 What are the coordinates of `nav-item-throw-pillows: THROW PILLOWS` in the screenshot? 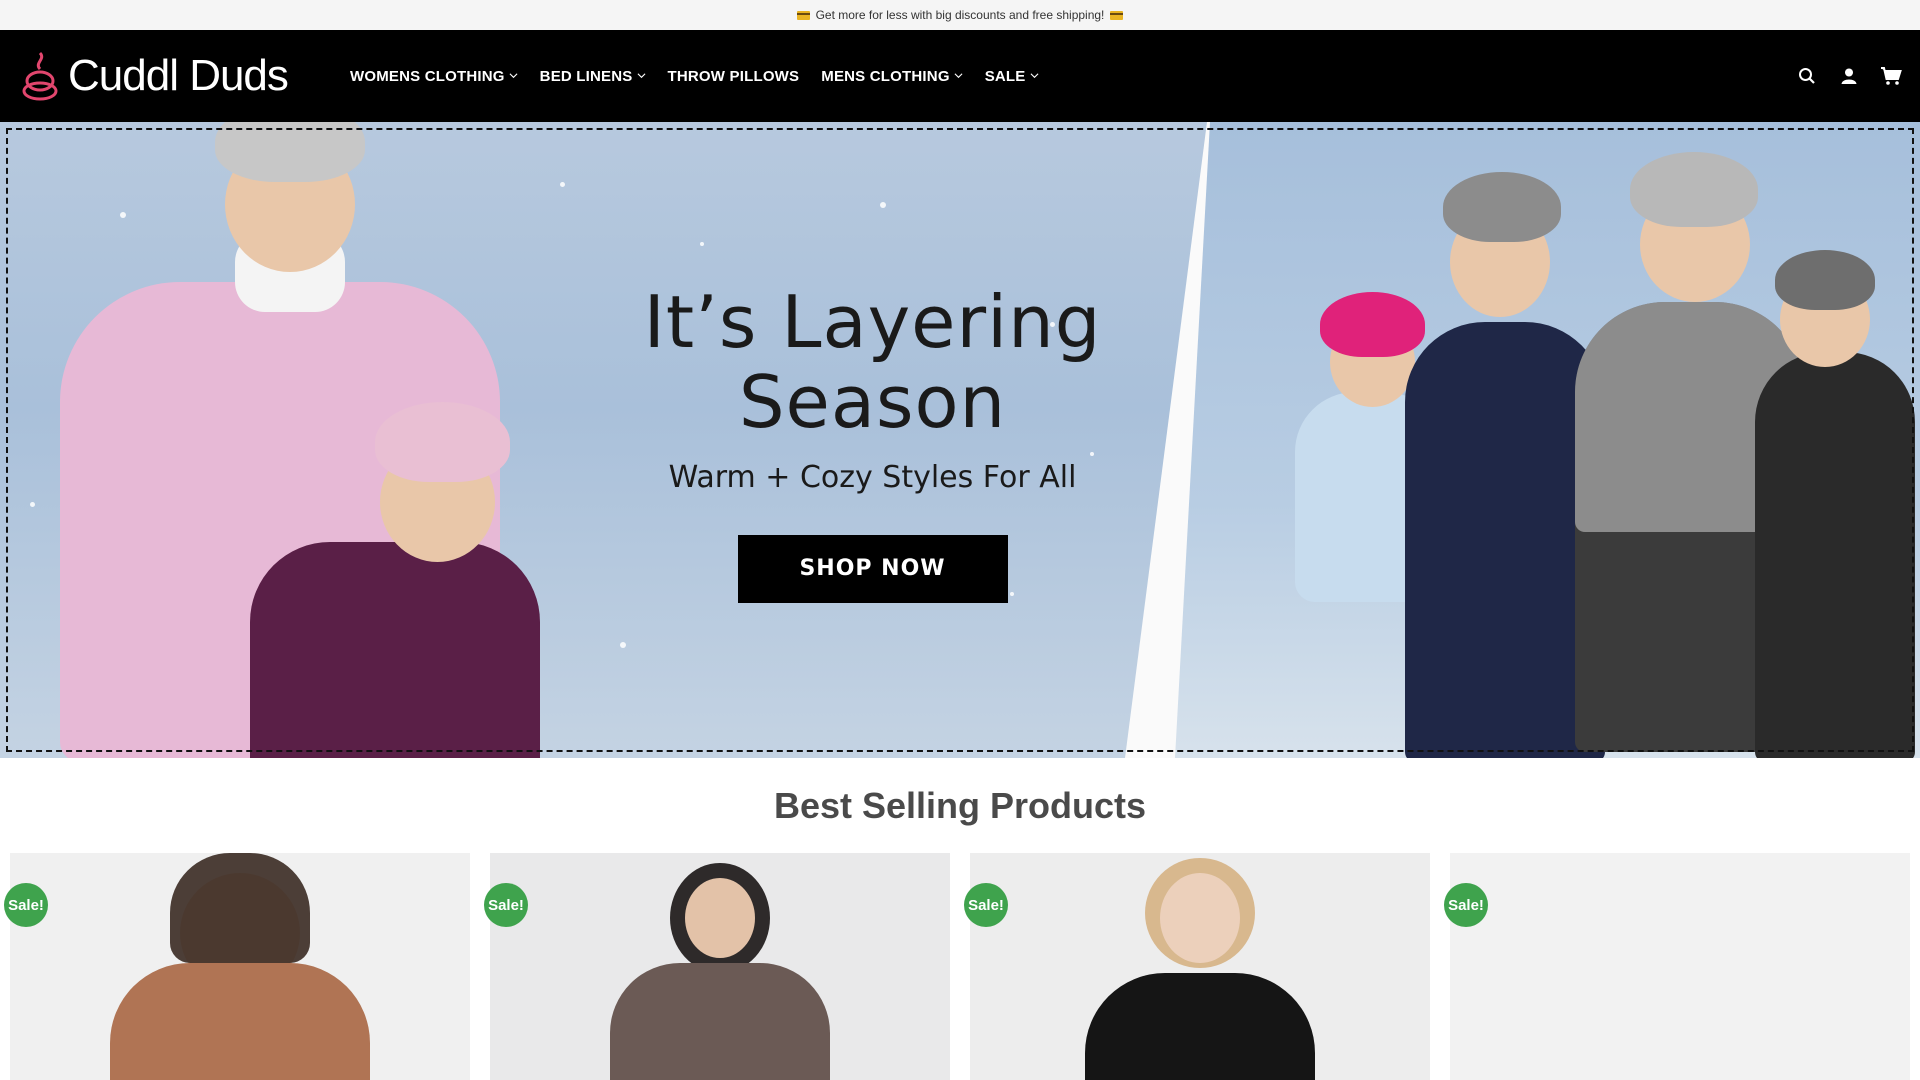 It's located at (734, 76).